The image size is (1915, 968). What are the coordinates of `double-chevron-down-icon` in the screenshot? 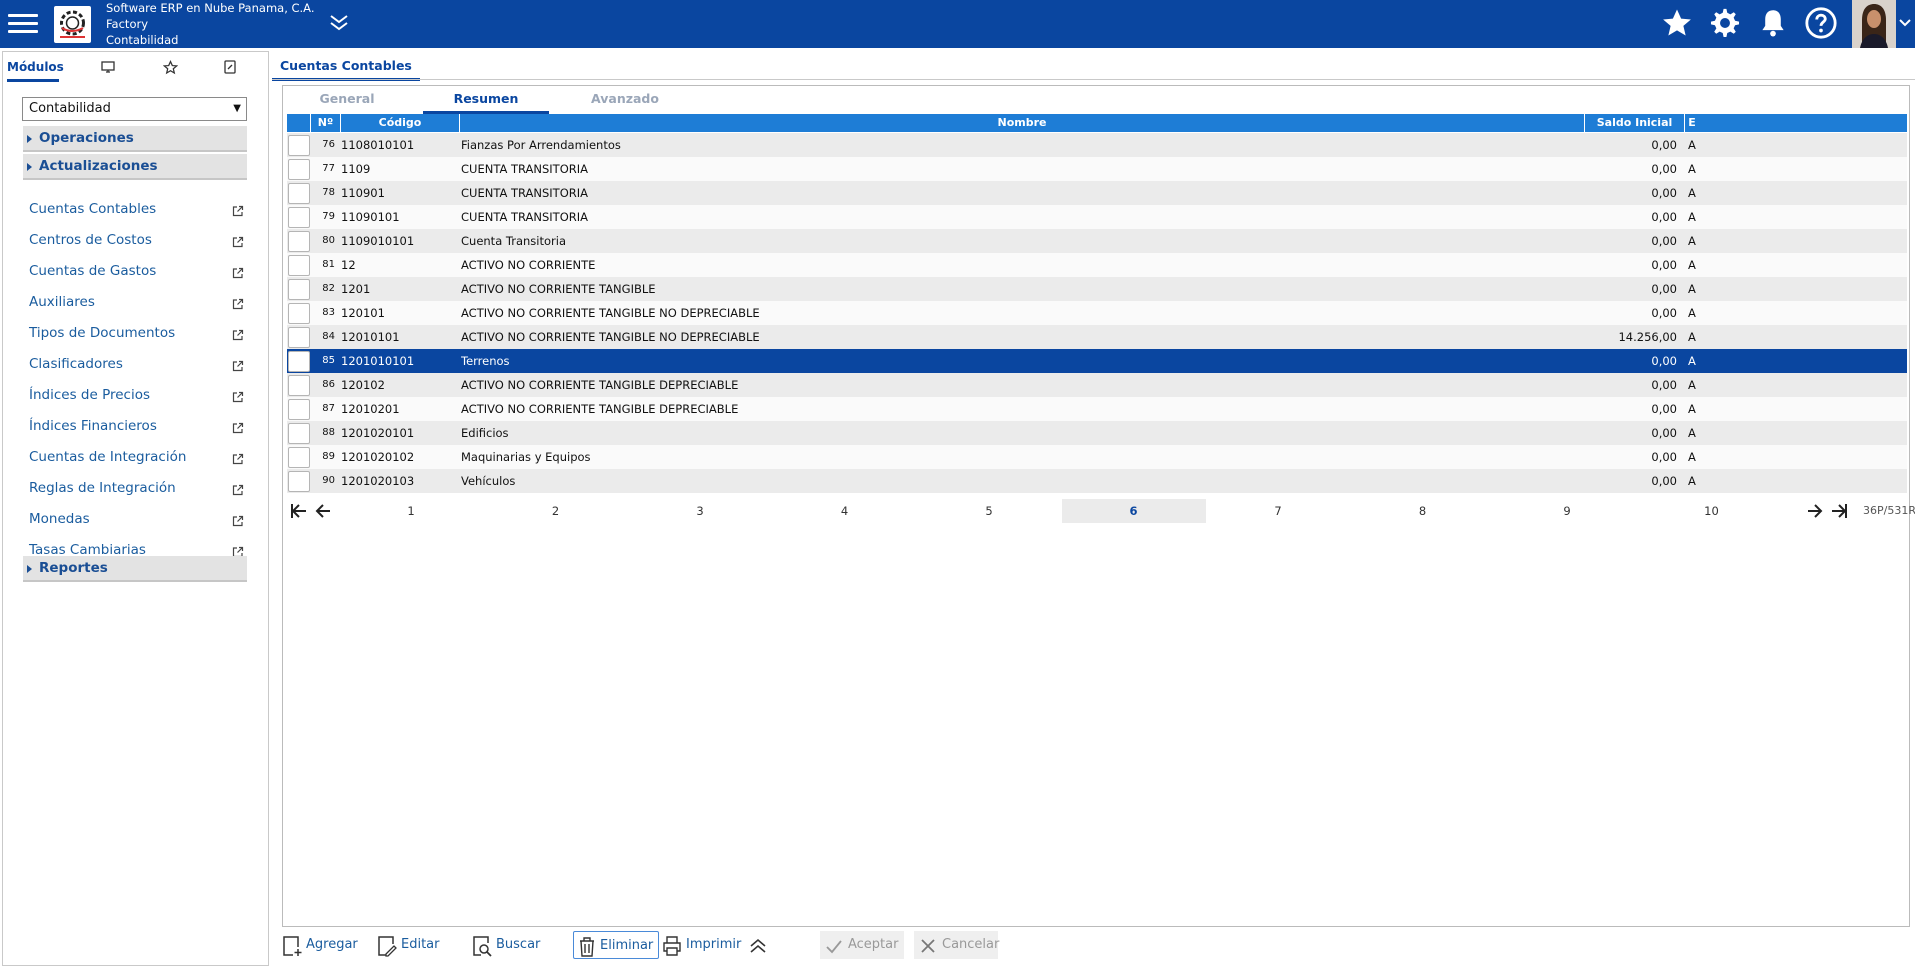 It's located at (339, 25).